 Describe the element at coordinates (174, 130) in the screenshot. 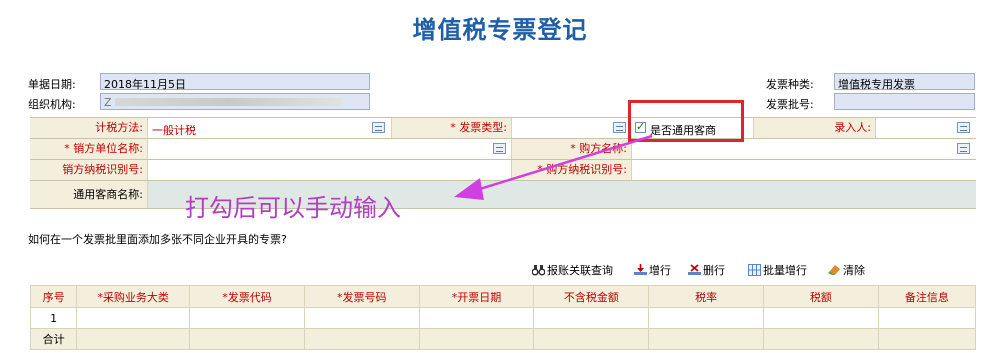

I see `tax-method-value: 一般计税` at that location.